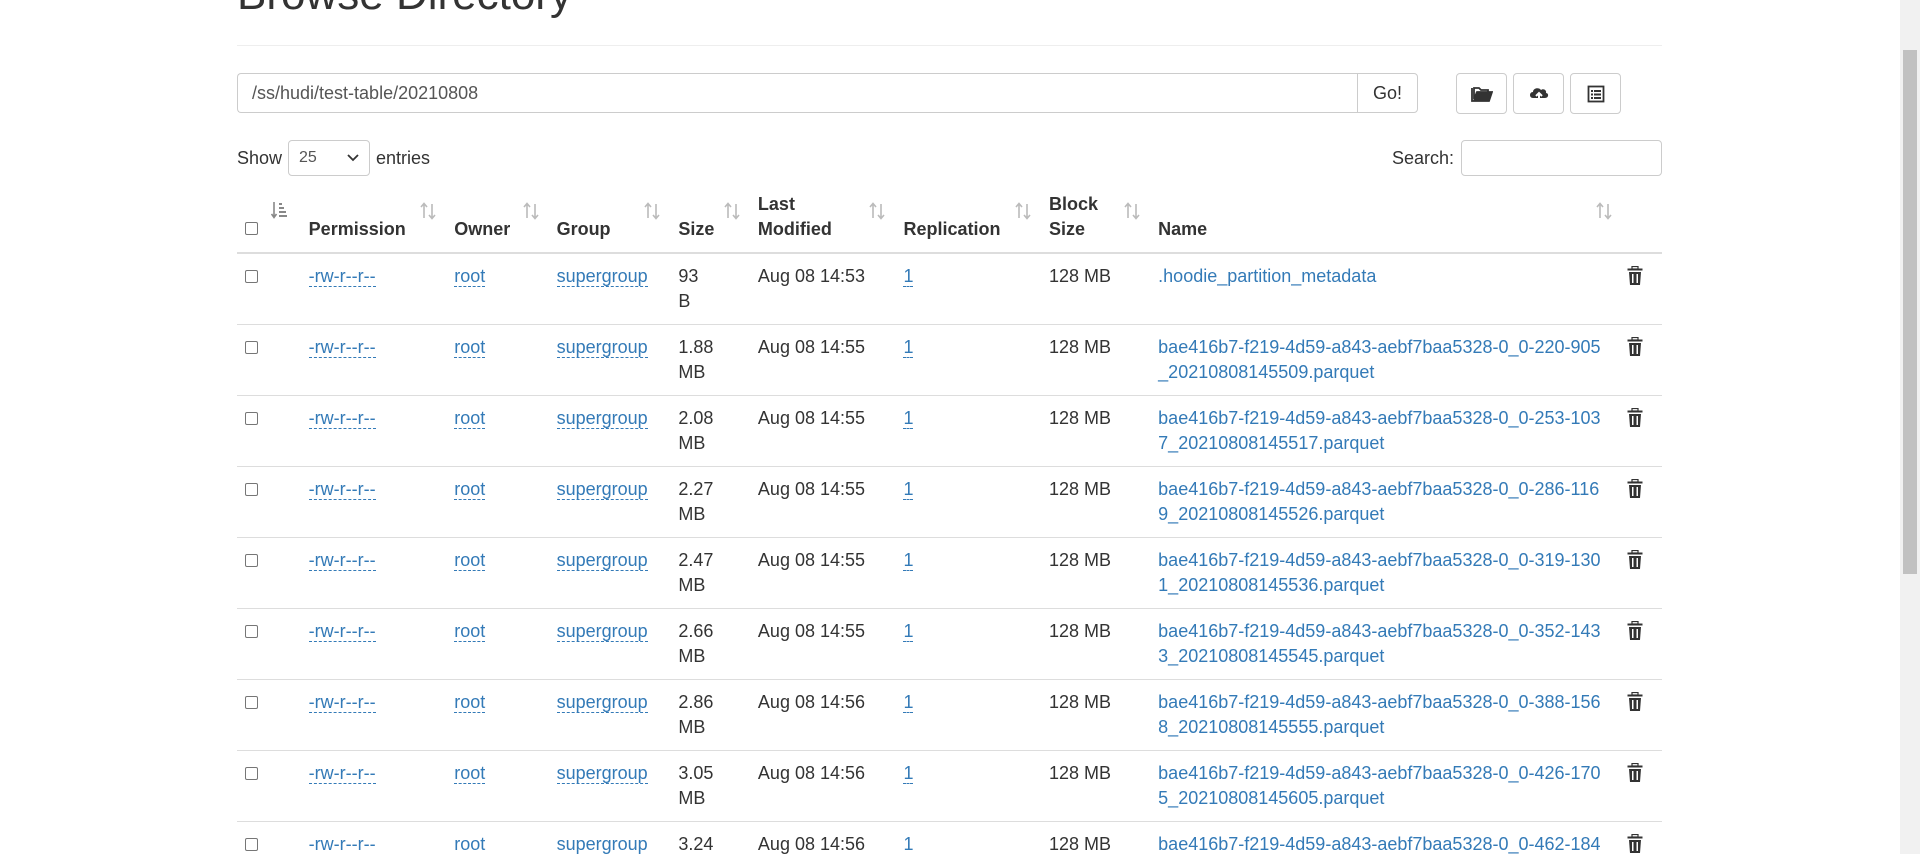 This screenshot has height=854, width=1920. I want to click on size-cell: 93 B, so click(688, 288).